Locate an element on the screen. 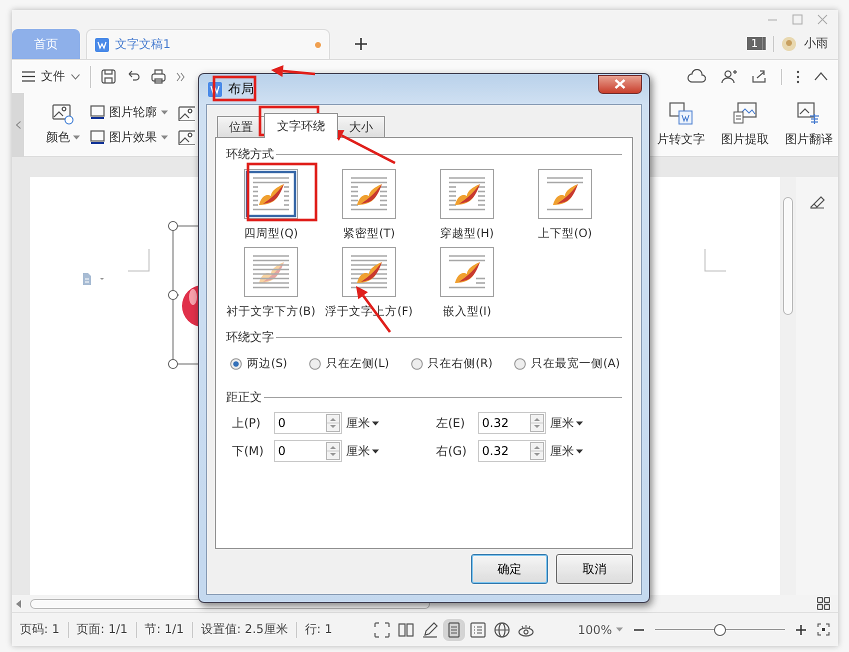  group-label: 环绕文字 is located at coordinates (250, 337).